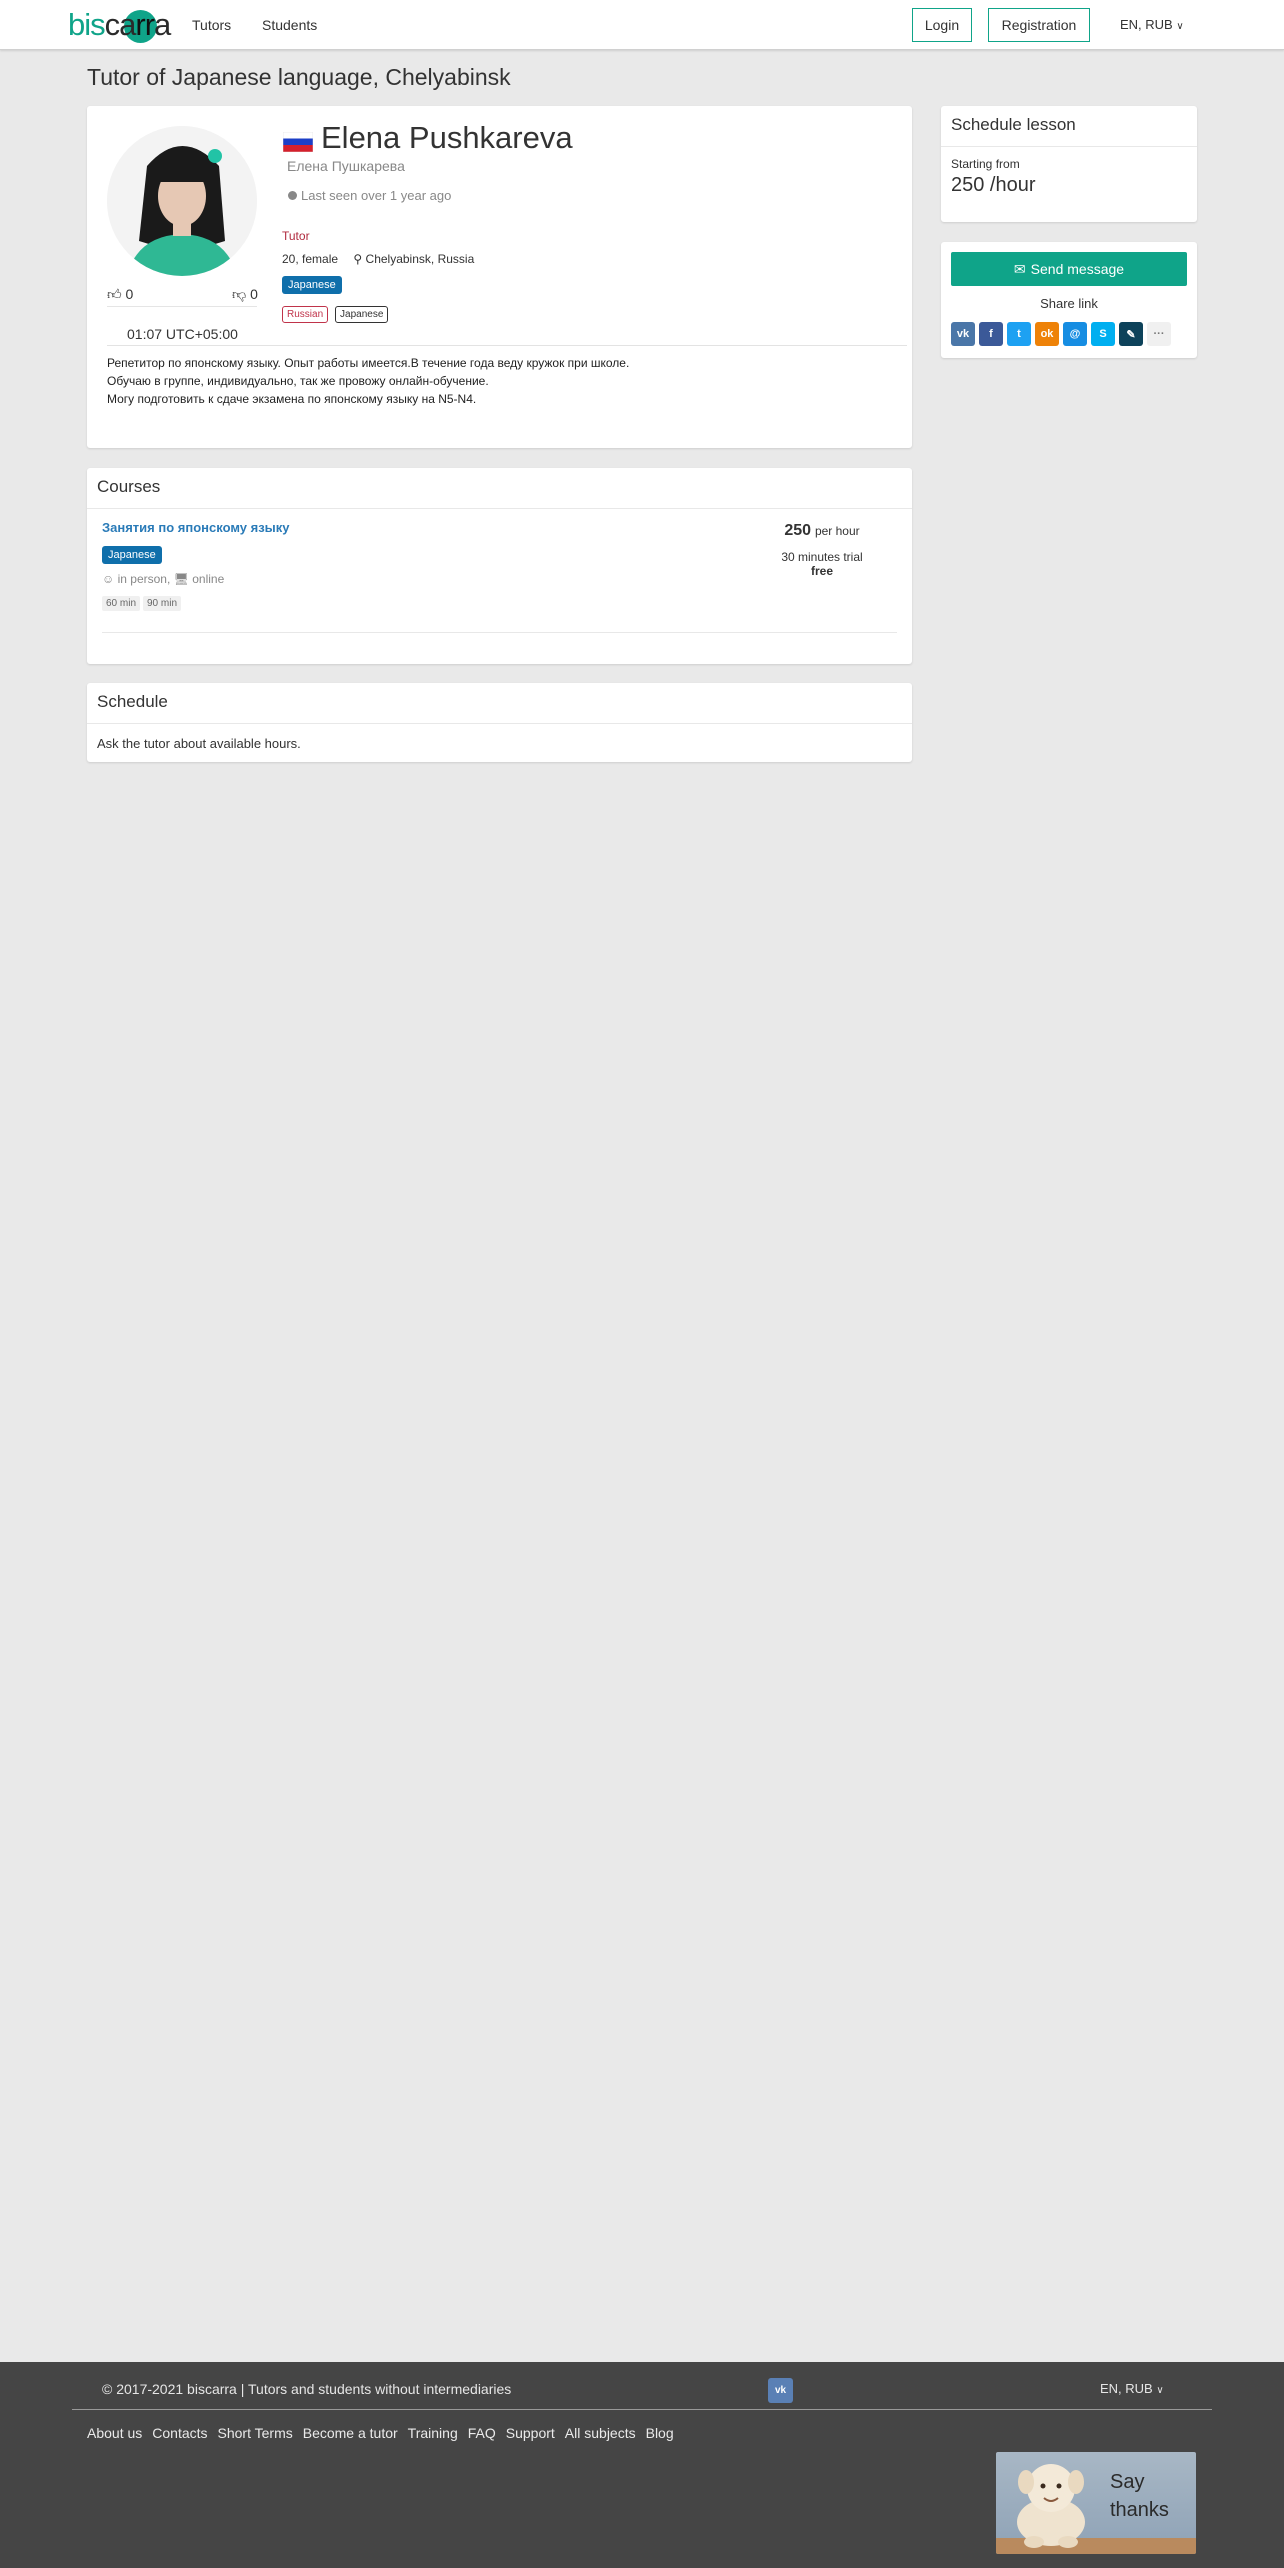  Describe the element at coordinates (239, 294) in the screenshot. I see `thumbs-down-icon: 👎︎` at that location.